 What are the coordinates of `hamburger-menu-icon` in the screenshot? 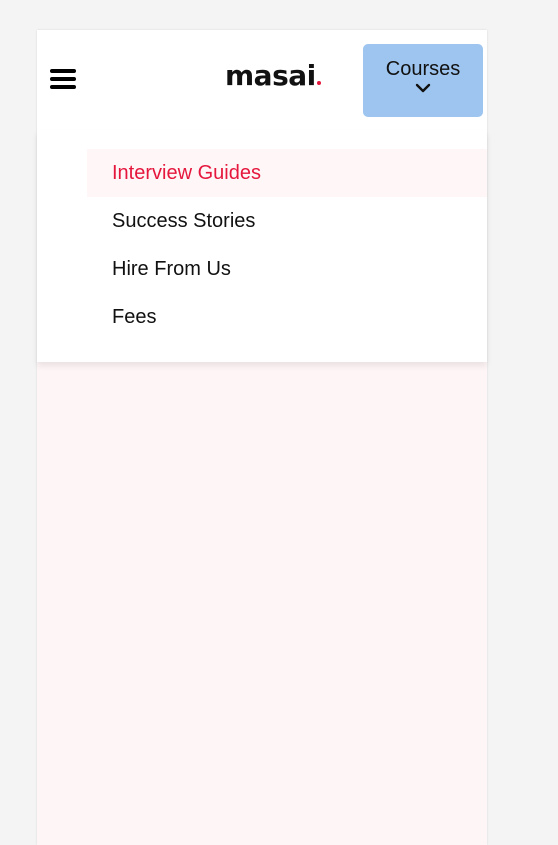 It's located at (63, 80).